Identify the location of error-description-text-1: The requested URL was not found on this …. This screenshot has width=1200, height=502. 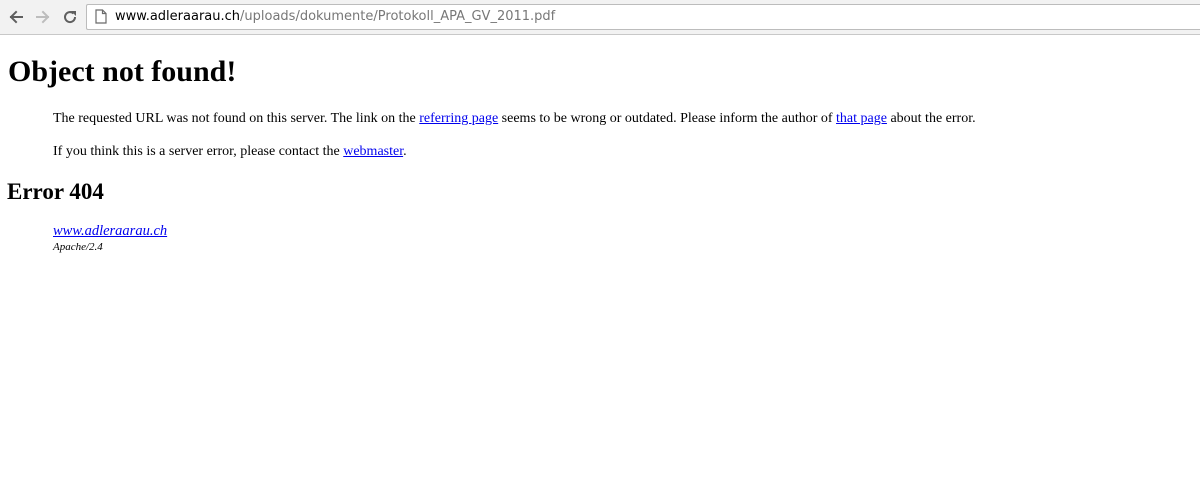
(236, 118).